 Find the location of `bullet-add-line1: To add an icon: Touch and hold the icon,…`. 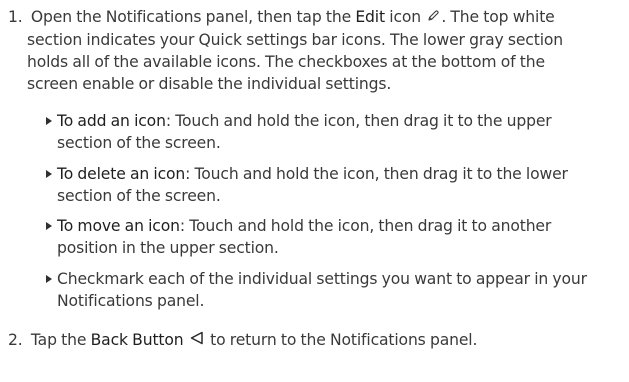

bullet-add-line1: To add an icon: Touch and hold the icon,… is located at coordinates (304, 121).